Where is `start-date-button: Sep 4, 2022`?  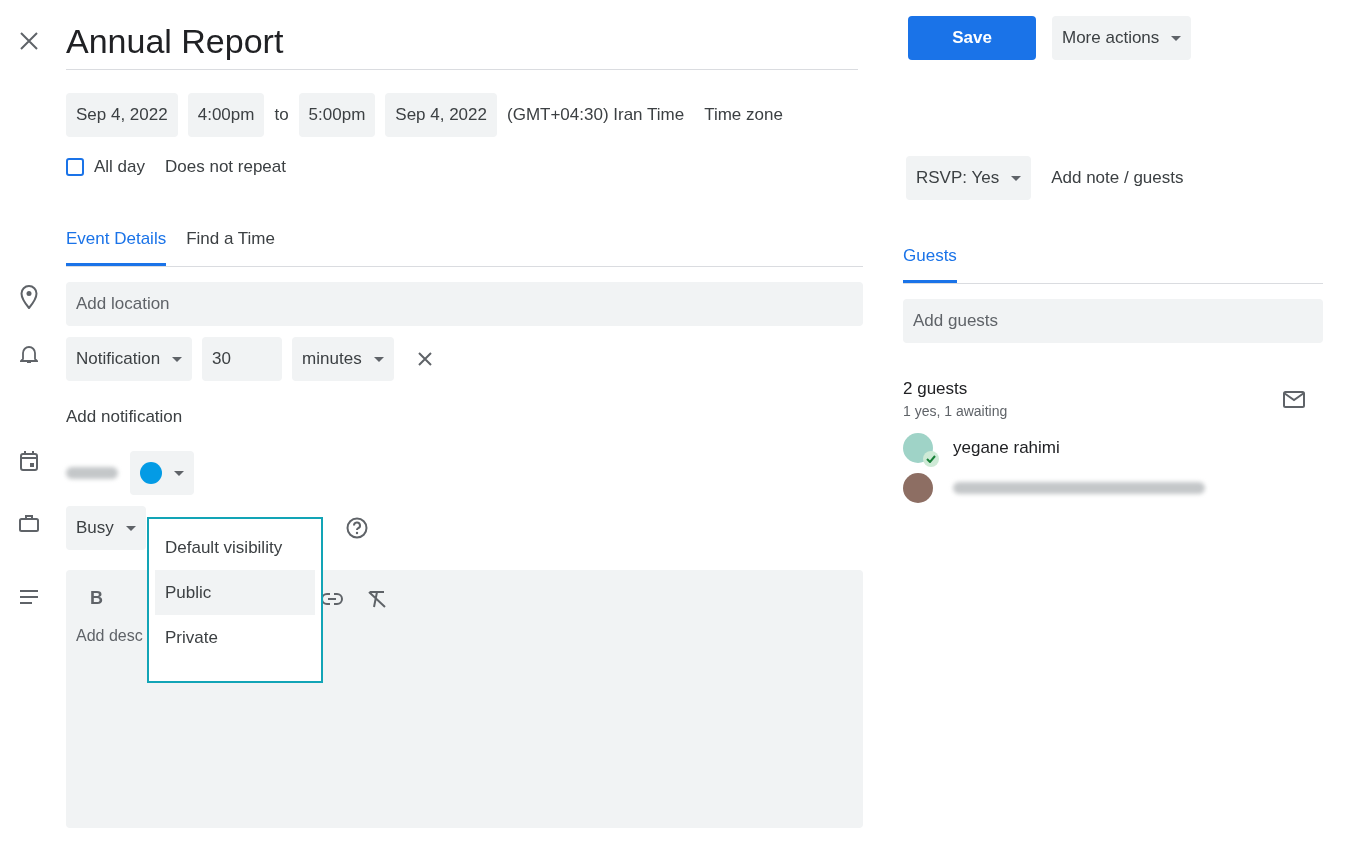
start-date-button: Sep 4, 2022 is located at coordinates (122, 115).